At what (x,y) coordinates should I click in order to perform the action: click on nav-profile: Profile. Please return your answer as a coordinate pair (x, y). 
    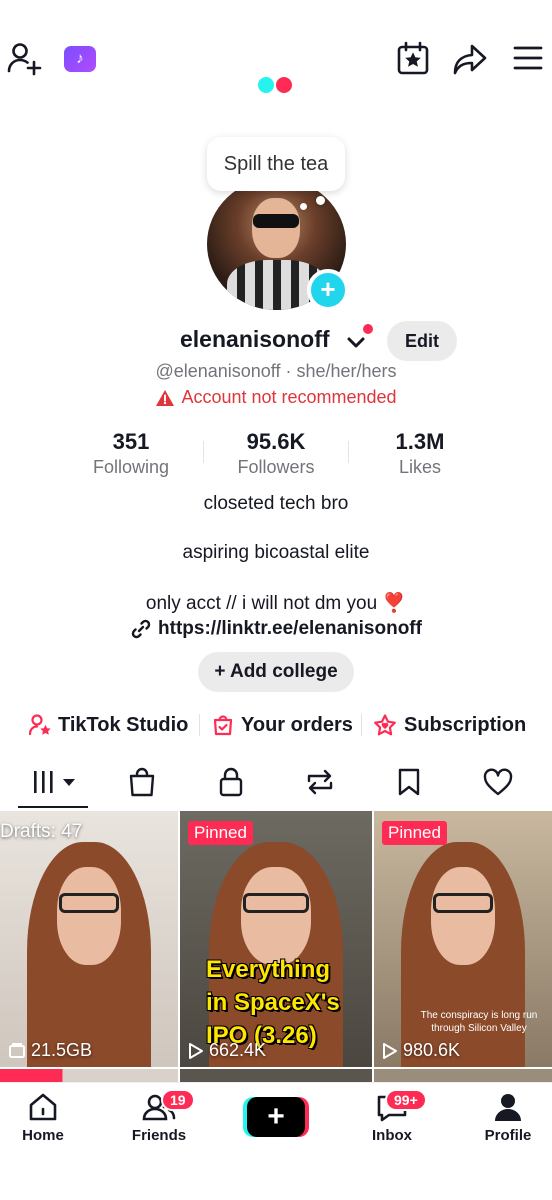
    Looking at the image, I should click on (507, 1117).